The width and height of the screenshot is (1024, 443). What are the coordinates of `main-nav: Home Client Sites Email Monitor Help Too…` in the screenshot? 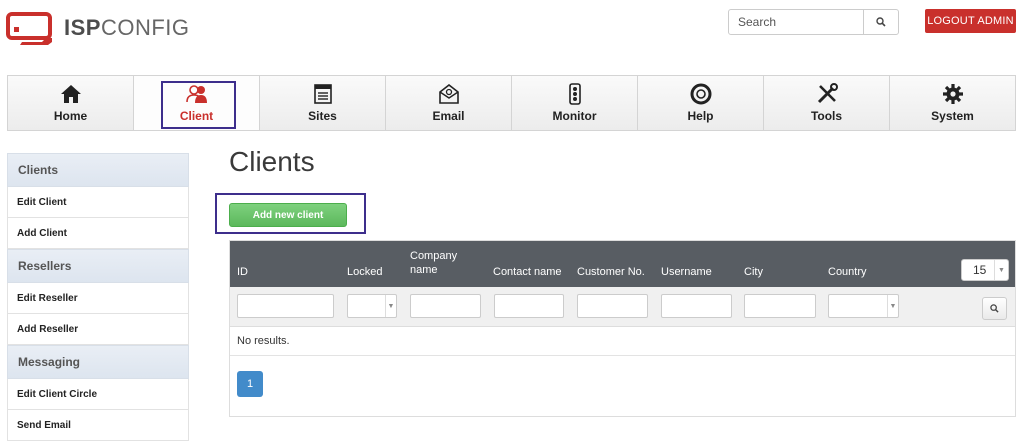 It's located at (511, 103).